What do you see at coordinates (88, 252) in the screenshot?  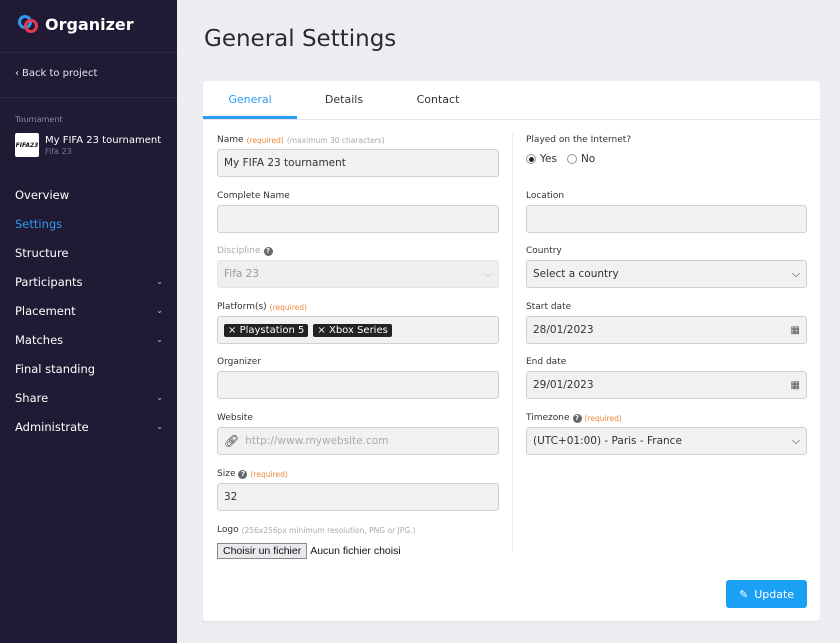 I see `sidebar-item-structure: Structure` at bounding box center [88, 252].